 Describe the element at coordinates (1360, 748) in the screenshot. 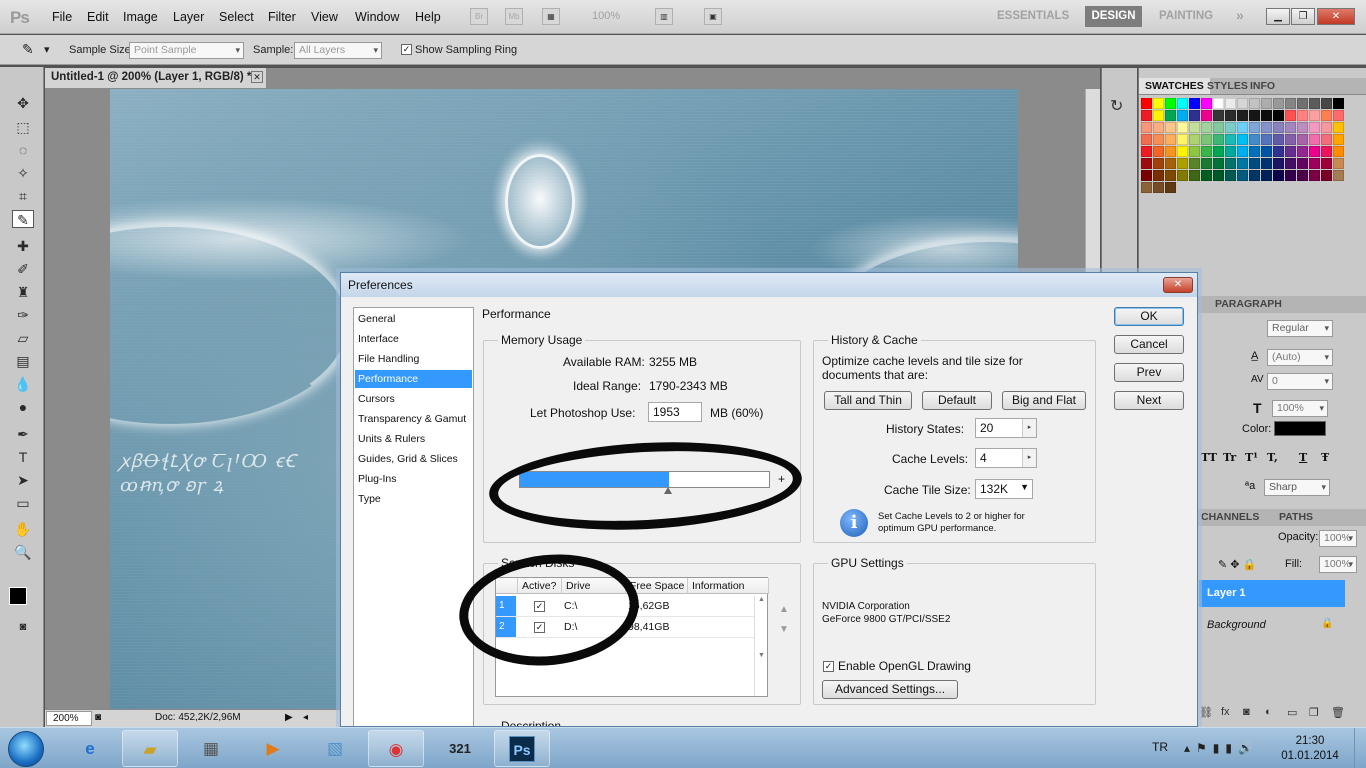

I see `show-desktop-button` at that location.